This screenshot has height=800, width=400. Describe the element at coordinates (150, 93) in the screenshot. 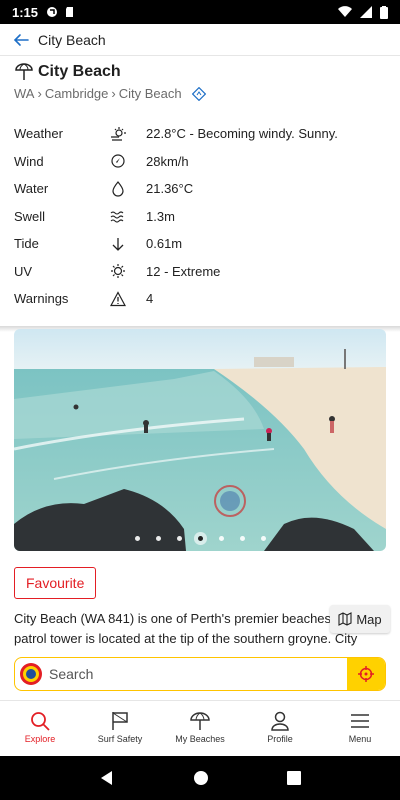

I see `breadcrumb-beach: City Beach` at that location.